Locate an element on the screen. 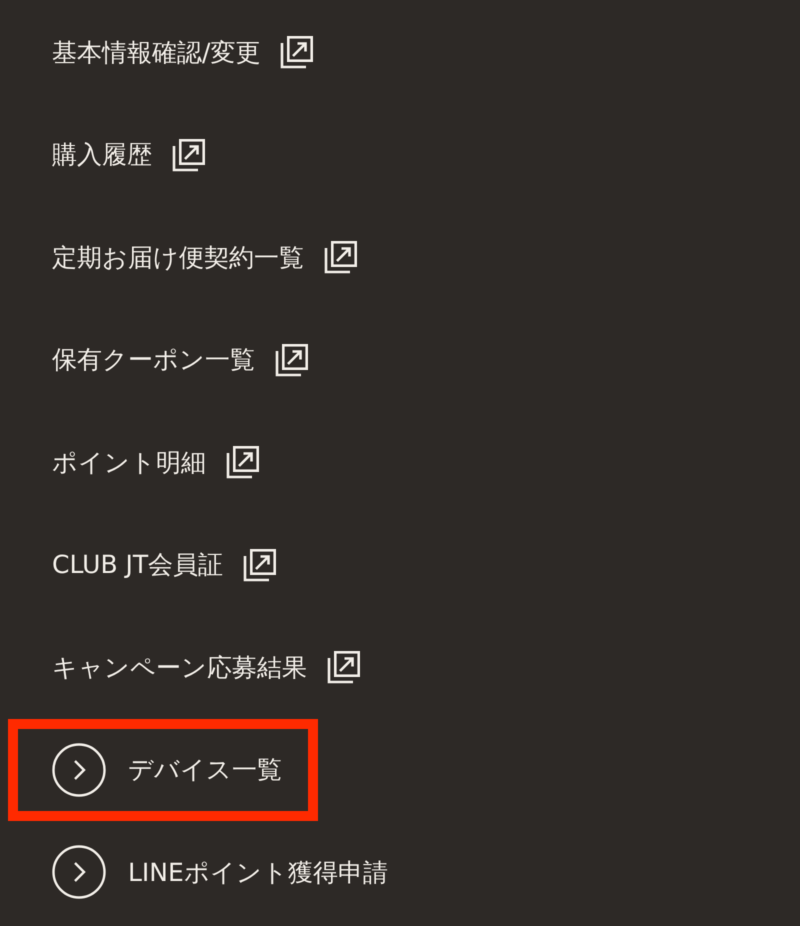 The width and height of the screenshot is (800, 926). menu-link: CLUB JT会員証 is located at coordinates (138, 565).